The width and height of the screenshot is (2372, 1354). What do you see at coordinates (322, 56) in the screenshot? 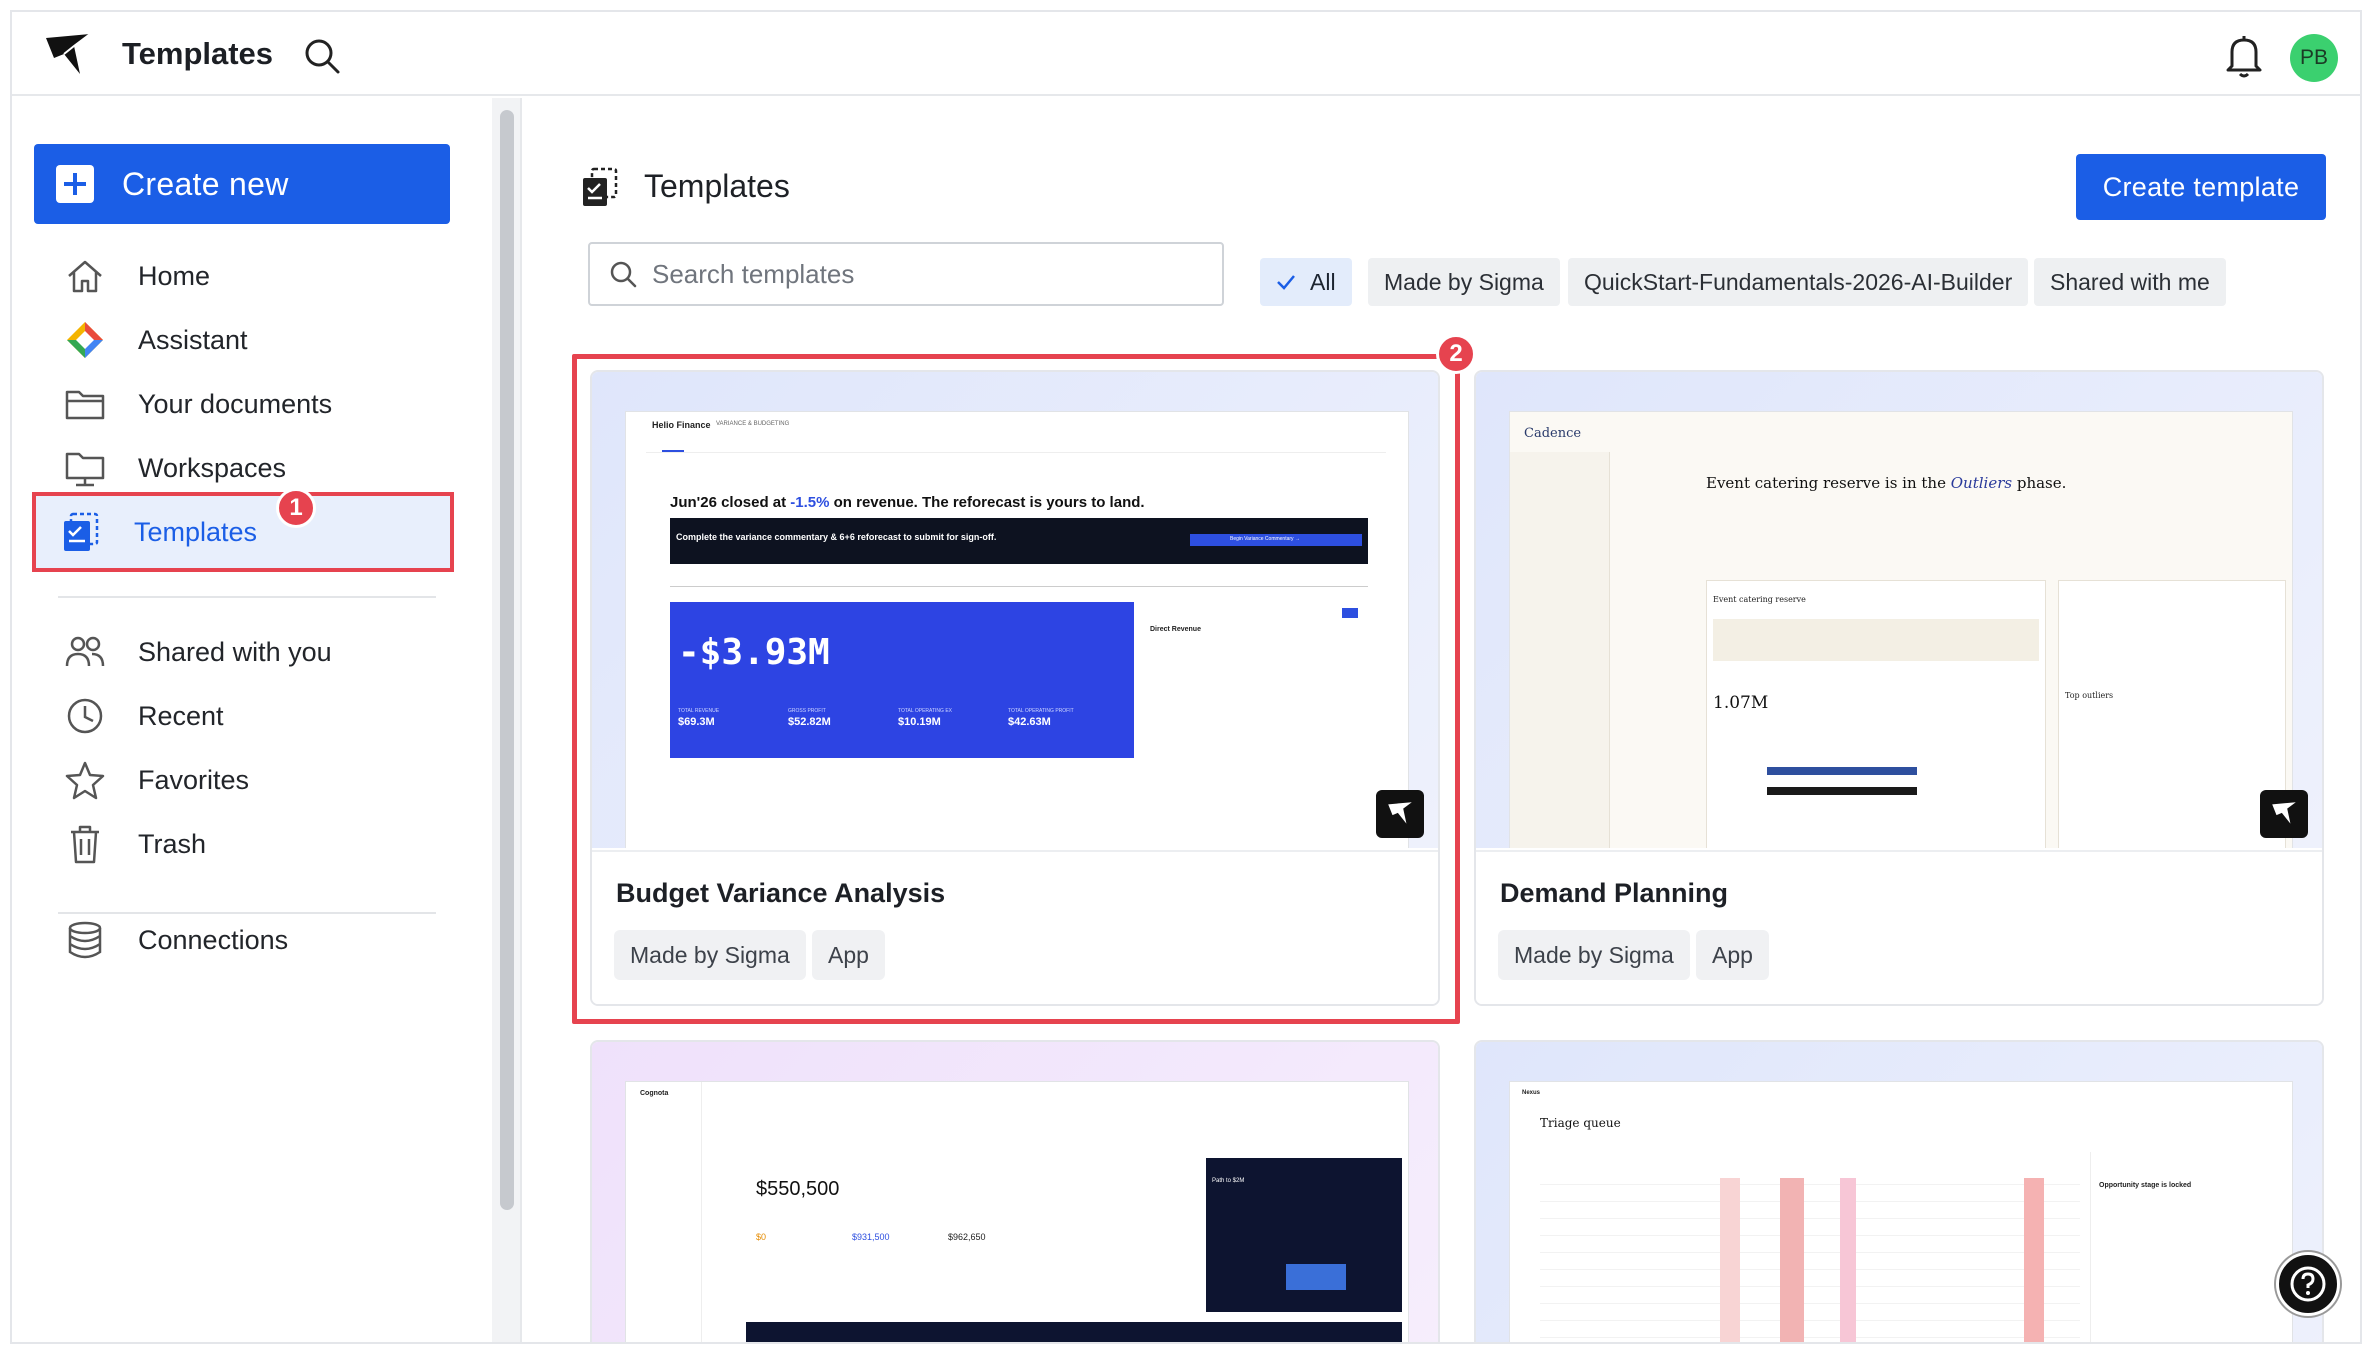
I see `search-icon` at bounding box center [322, 56].